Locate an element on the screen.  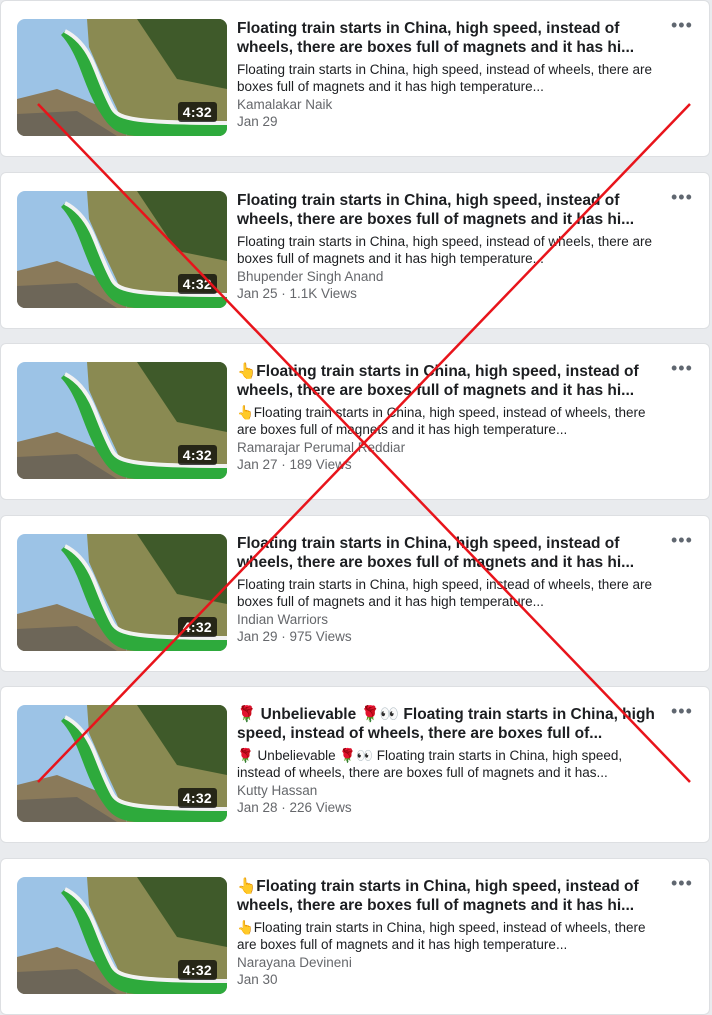
video-author: Narayana Devineni is located at coordinates (450, 962).